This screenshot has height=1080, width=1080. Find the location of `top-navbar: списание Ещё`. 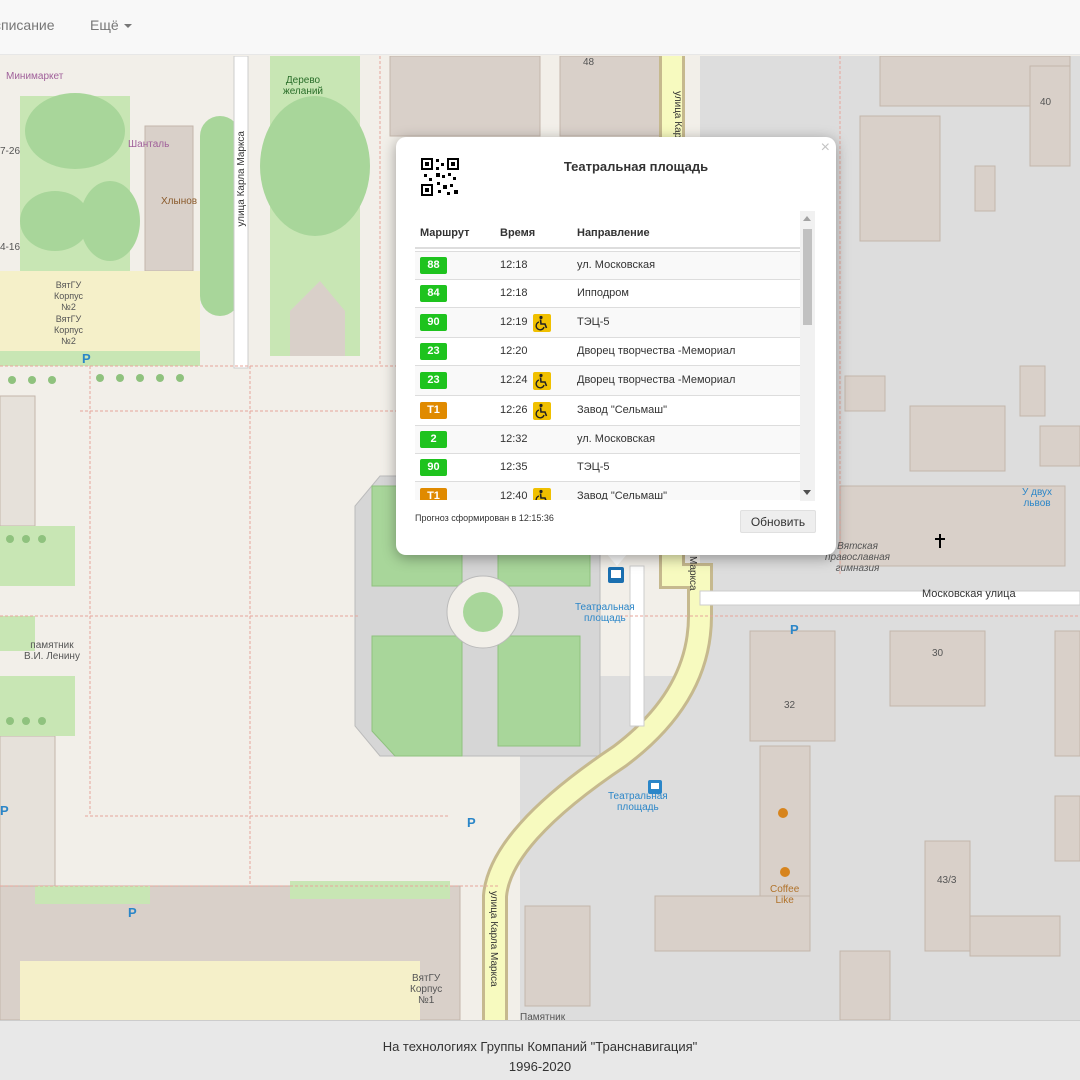

top-navbar: списание Ещё is located at coordinates (540, 27).